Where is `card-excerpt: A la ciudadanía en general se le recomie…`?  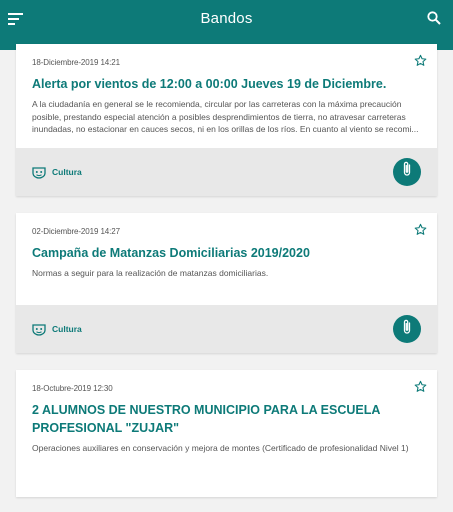
card-excerpt: A la ciudadanía en general se le recomie… is located at coordinates (225, 116).